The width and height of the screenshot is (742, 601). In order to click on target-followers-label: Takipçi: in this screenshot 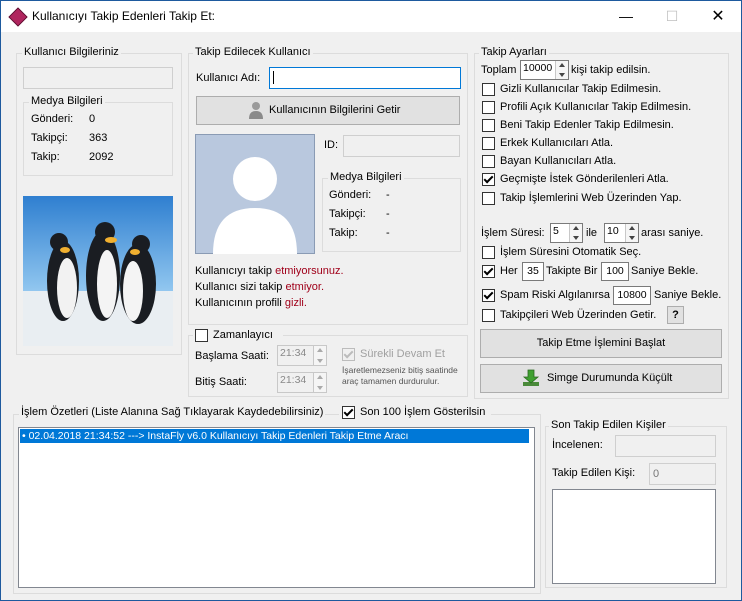, I will do `click(347, 214)`.